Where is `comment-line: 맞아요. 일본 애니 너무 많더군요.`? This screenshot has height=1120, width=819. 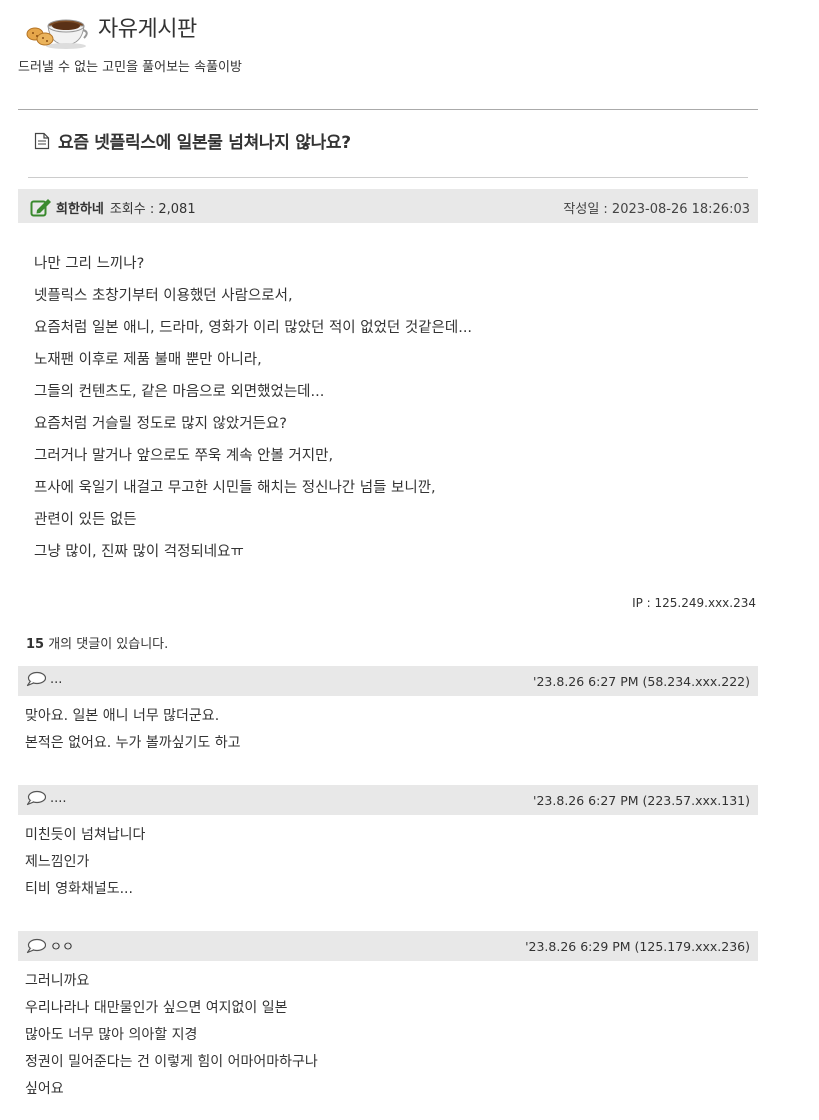
comment-line: 맞아요. 일본 애니 너무 많더군요. is located at coordinates (122, 716).